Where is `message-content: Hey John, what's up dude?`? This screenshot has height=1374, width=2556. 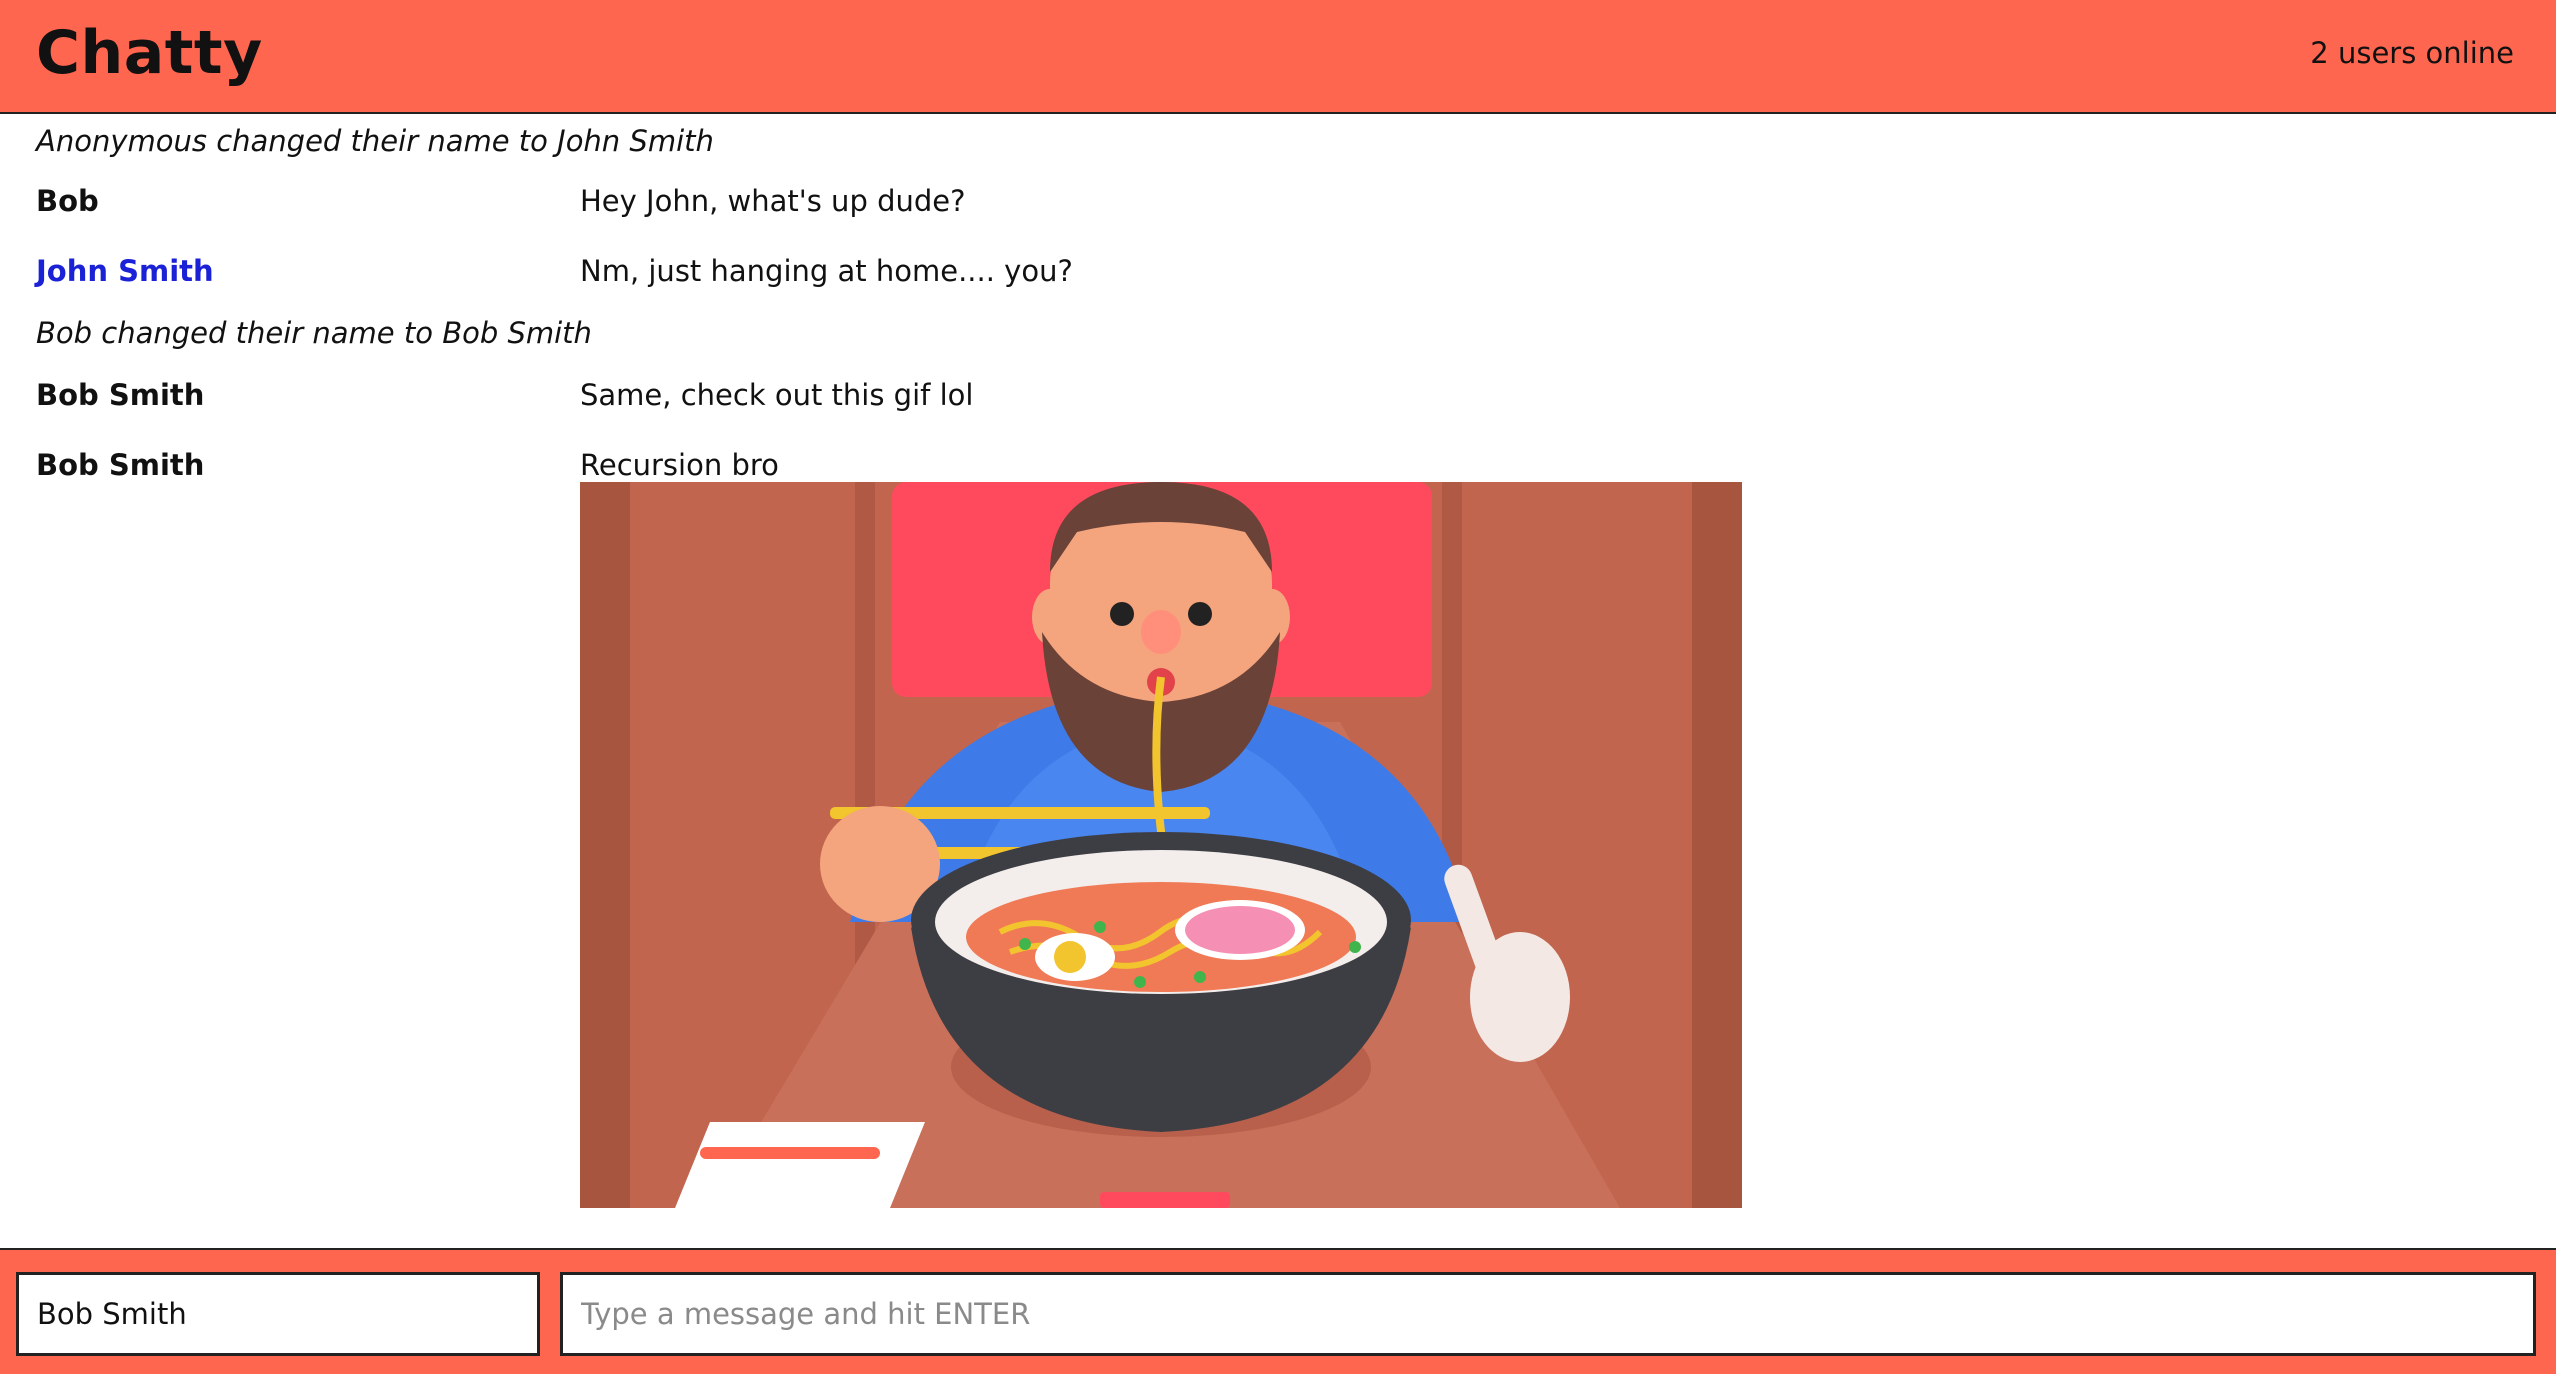
message-content: Hey John, what's up dude? is located at coordinates (773, 201).